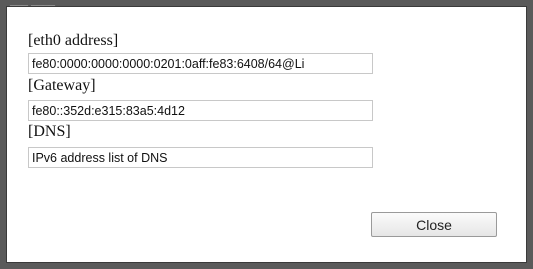  I want to click on close-button: Close, so click(434, 224).